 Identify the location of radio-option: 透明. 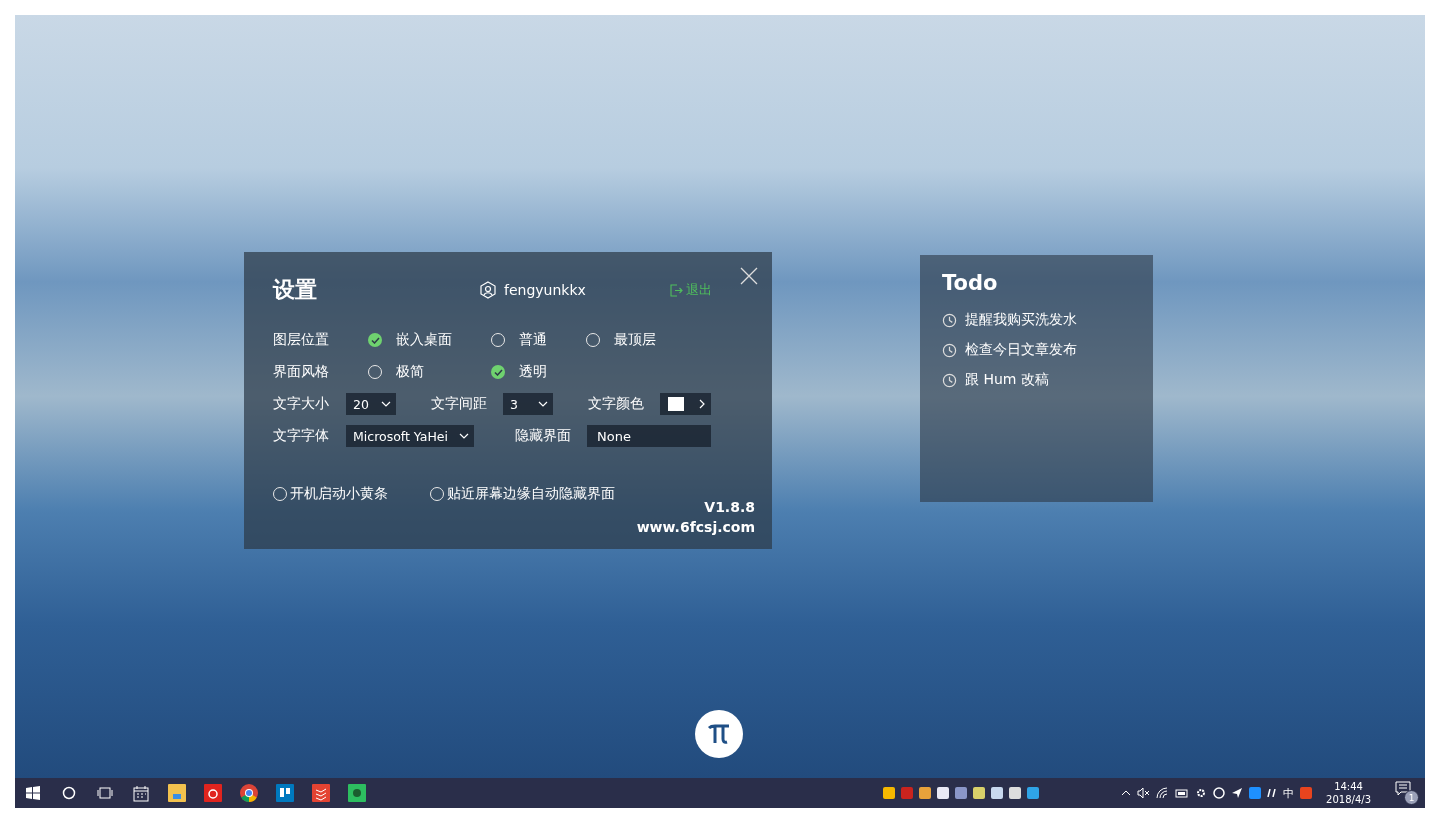
(541, 372).